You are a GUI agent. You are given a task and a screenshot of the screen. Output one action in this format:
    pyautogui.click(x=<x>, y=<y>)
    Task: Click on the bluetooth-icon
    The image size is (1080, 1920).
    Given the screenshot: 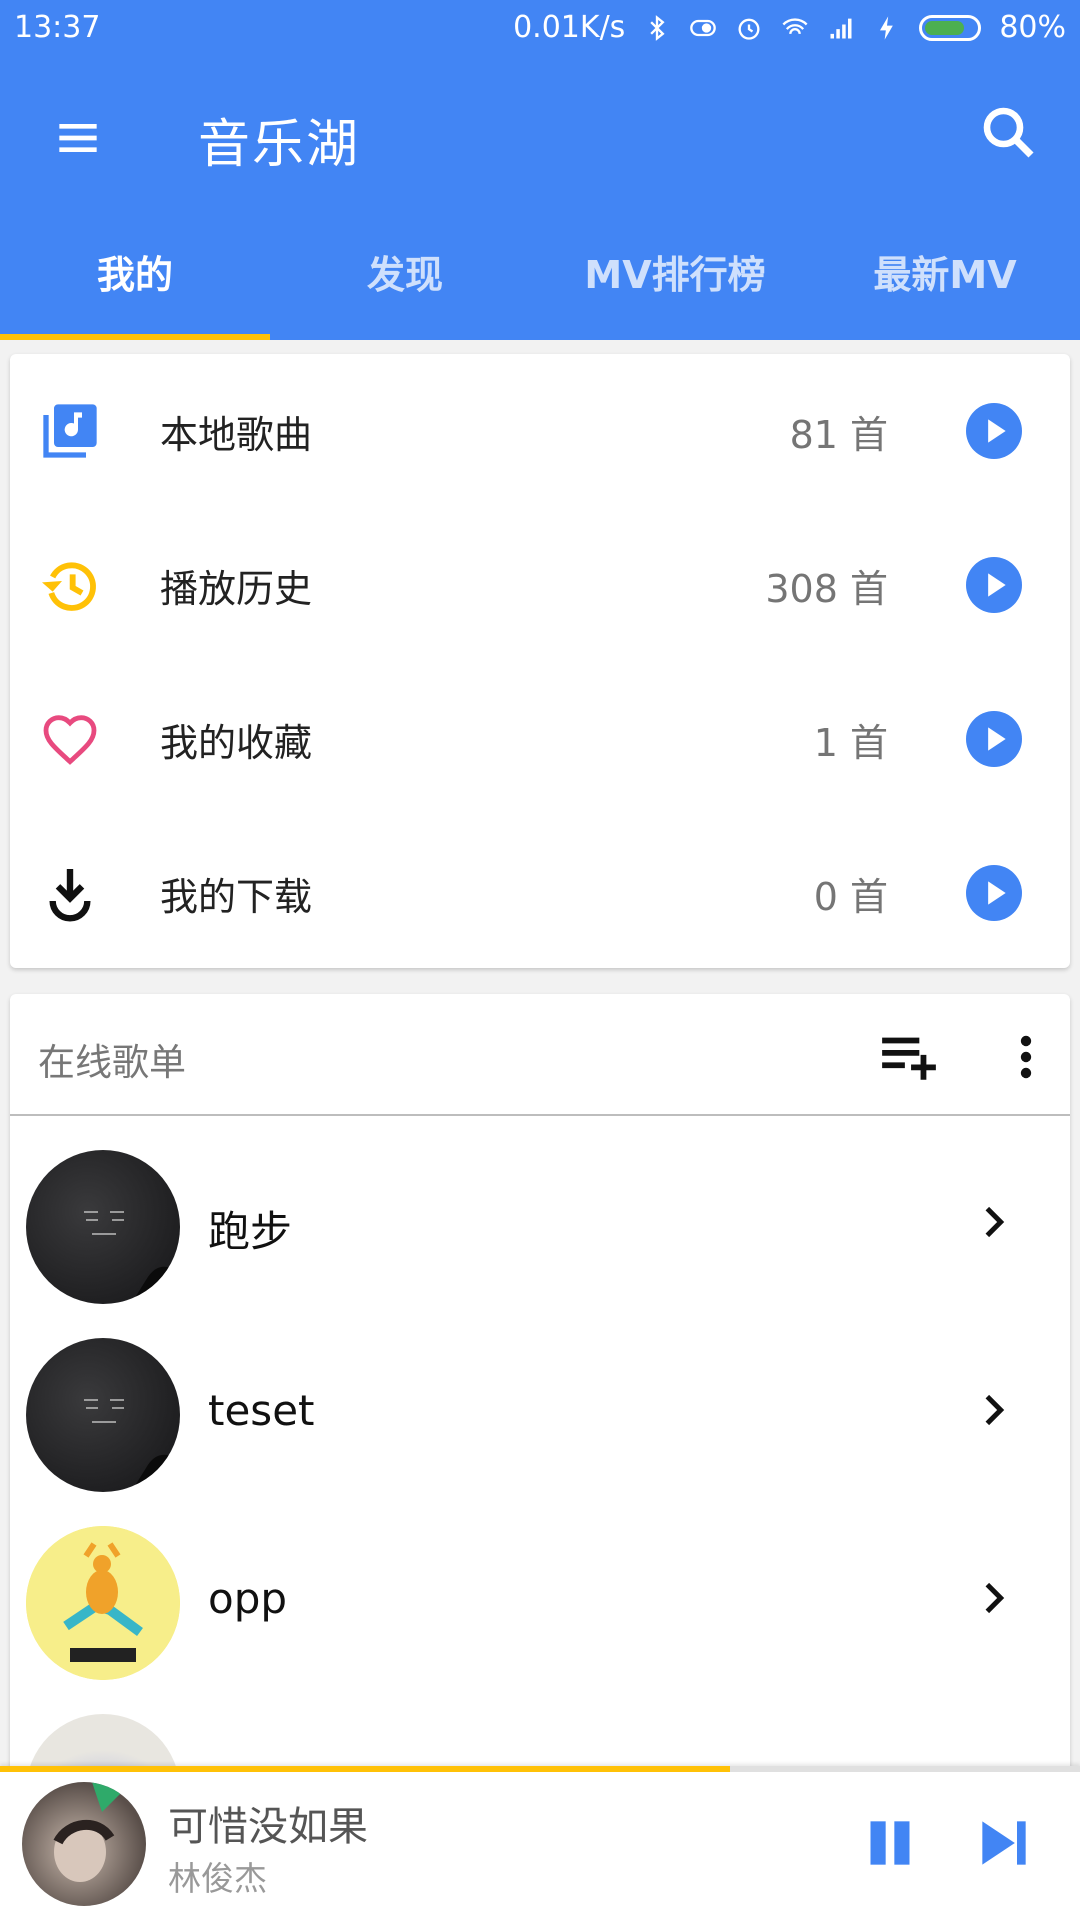 What is the action you would take?
    pyautogui.click(x=657, y=27)
    